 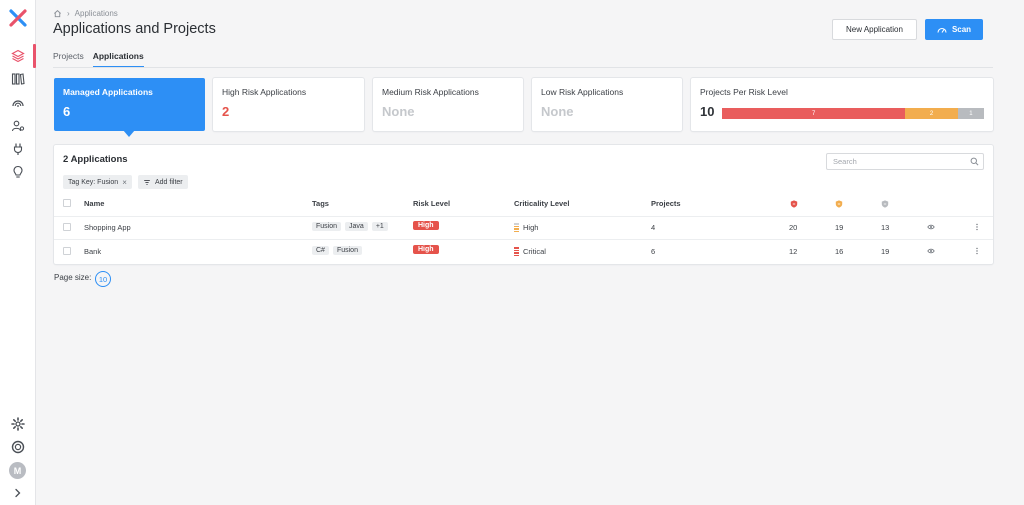 What do you see at coordinates (320, 203) in the screenshot?
I see `column-header-tags: Tags` at bounding box center [320, 203].